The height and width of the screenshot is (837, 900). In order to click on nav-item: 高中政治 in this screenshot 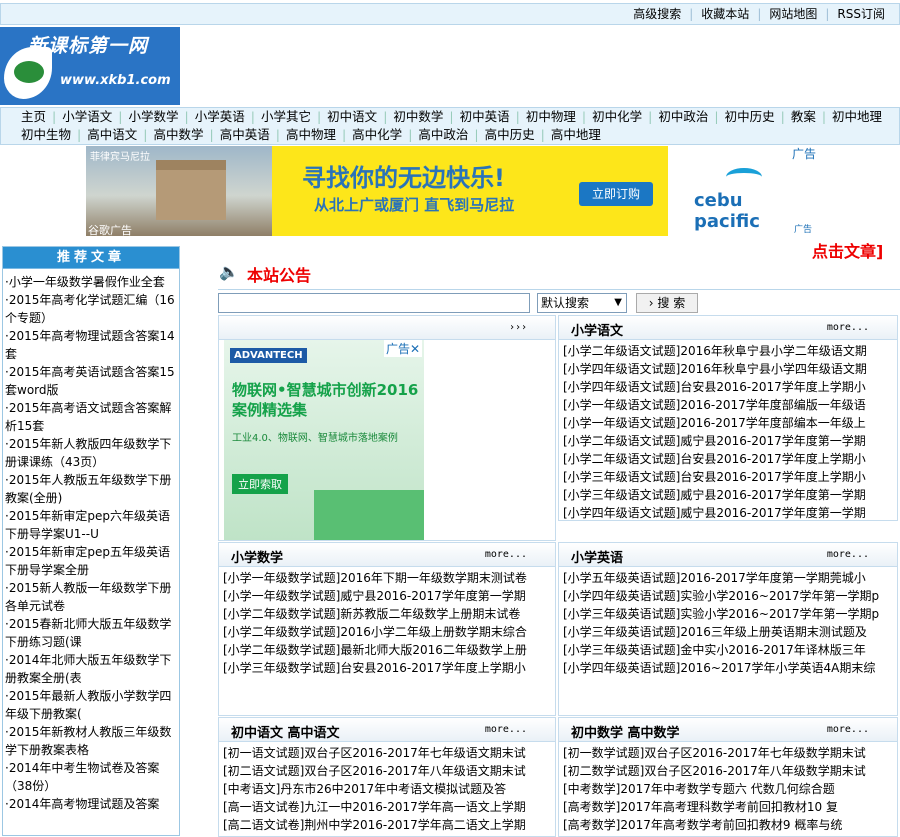, I will do `click(443, 135)`.